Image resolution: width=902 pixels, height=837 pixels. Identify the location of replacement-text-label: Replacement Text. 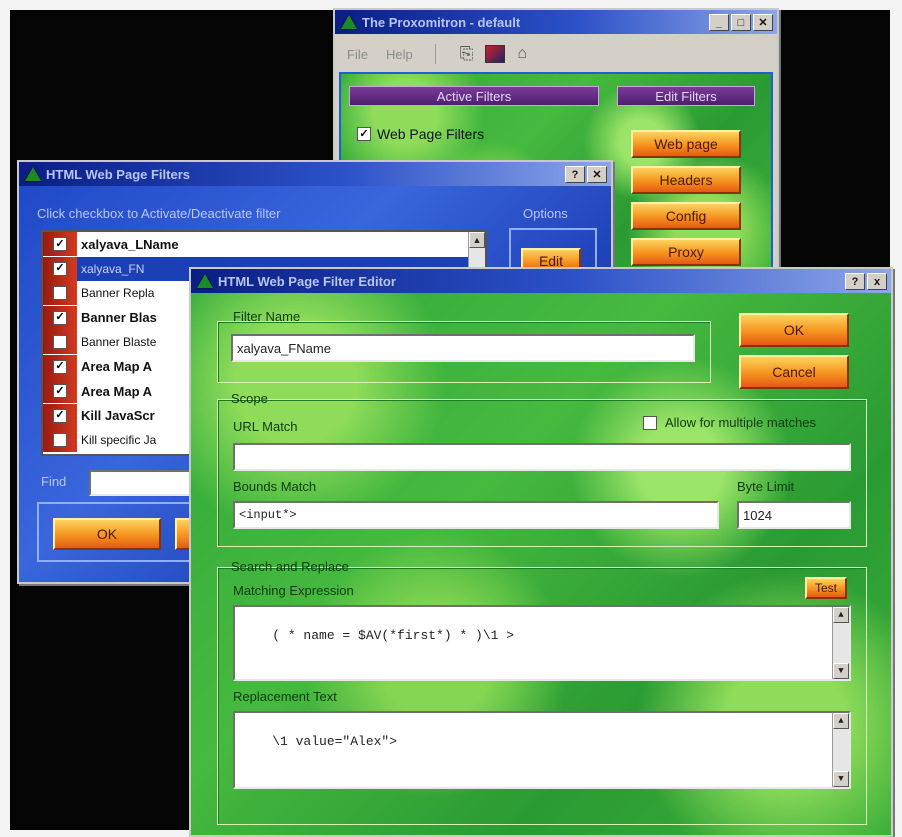
(285, 696).